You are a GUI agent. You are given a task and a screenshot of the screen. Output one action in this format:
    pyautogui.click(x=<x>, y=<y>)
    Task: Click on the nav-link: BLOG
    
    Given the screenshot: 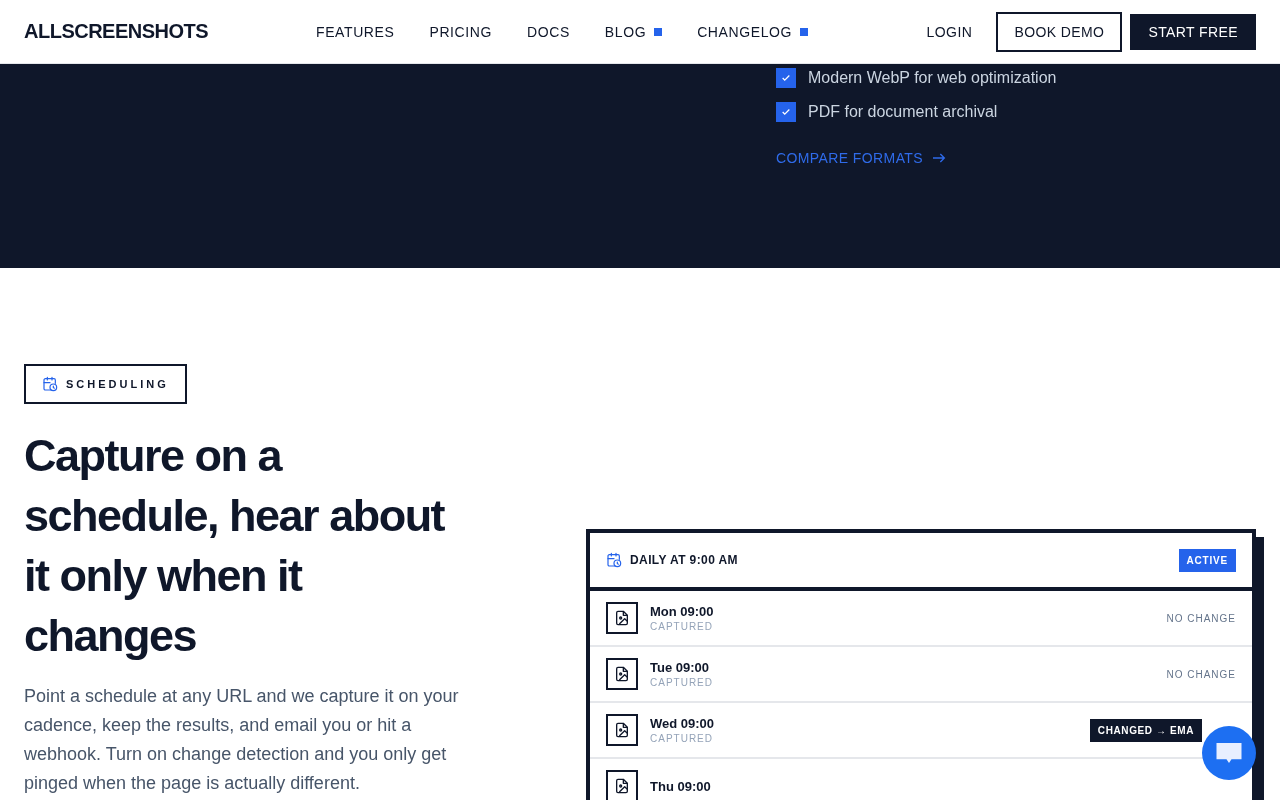 What is the action you would take?
    pyautogui.click(x=633, y=31)
    